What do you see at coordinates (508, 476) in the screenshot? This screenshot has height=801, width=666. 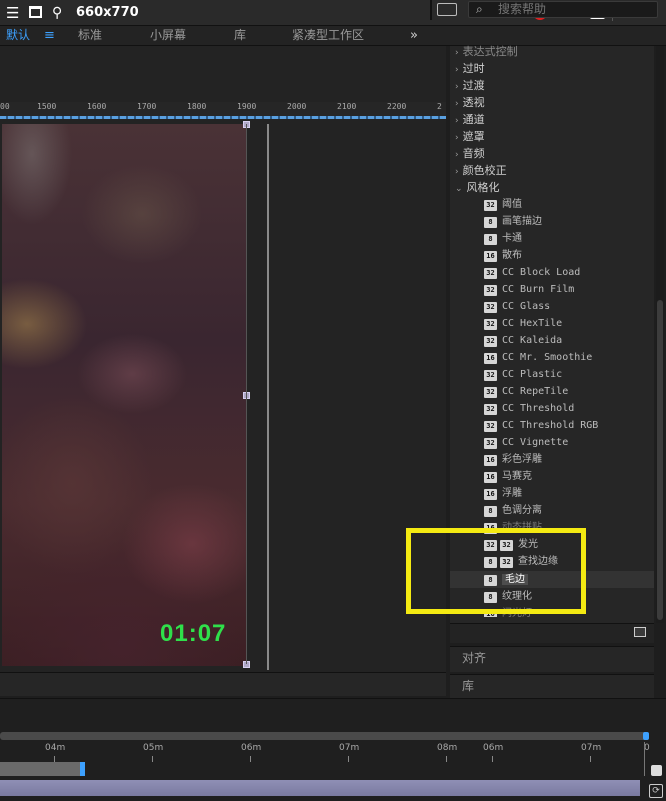 I see `effect-item: 16 马赛克` at bounding box center [508, 476].